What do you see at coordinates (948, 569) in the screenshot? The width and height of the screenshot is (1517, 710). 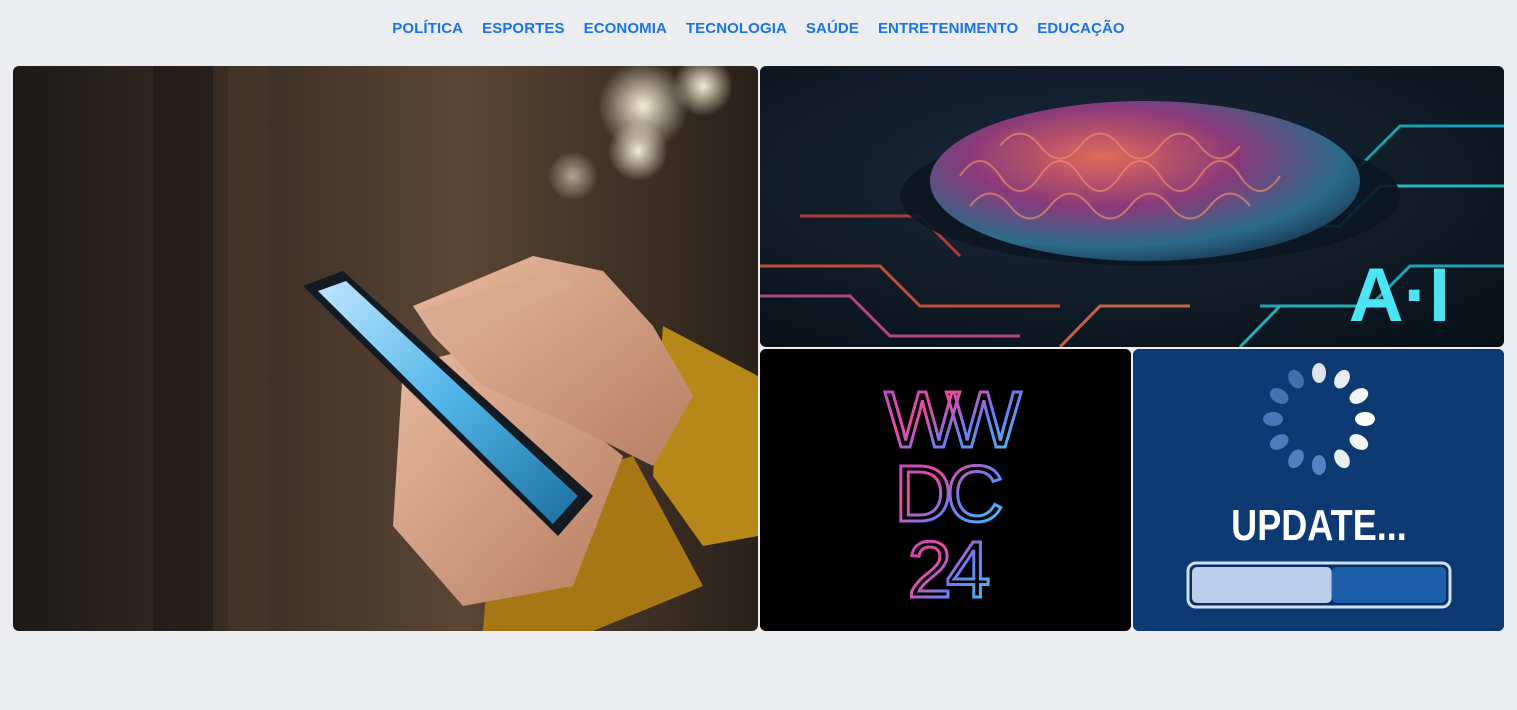 I see `wwdc-line-24: 24` at bounding box center [948, 569].